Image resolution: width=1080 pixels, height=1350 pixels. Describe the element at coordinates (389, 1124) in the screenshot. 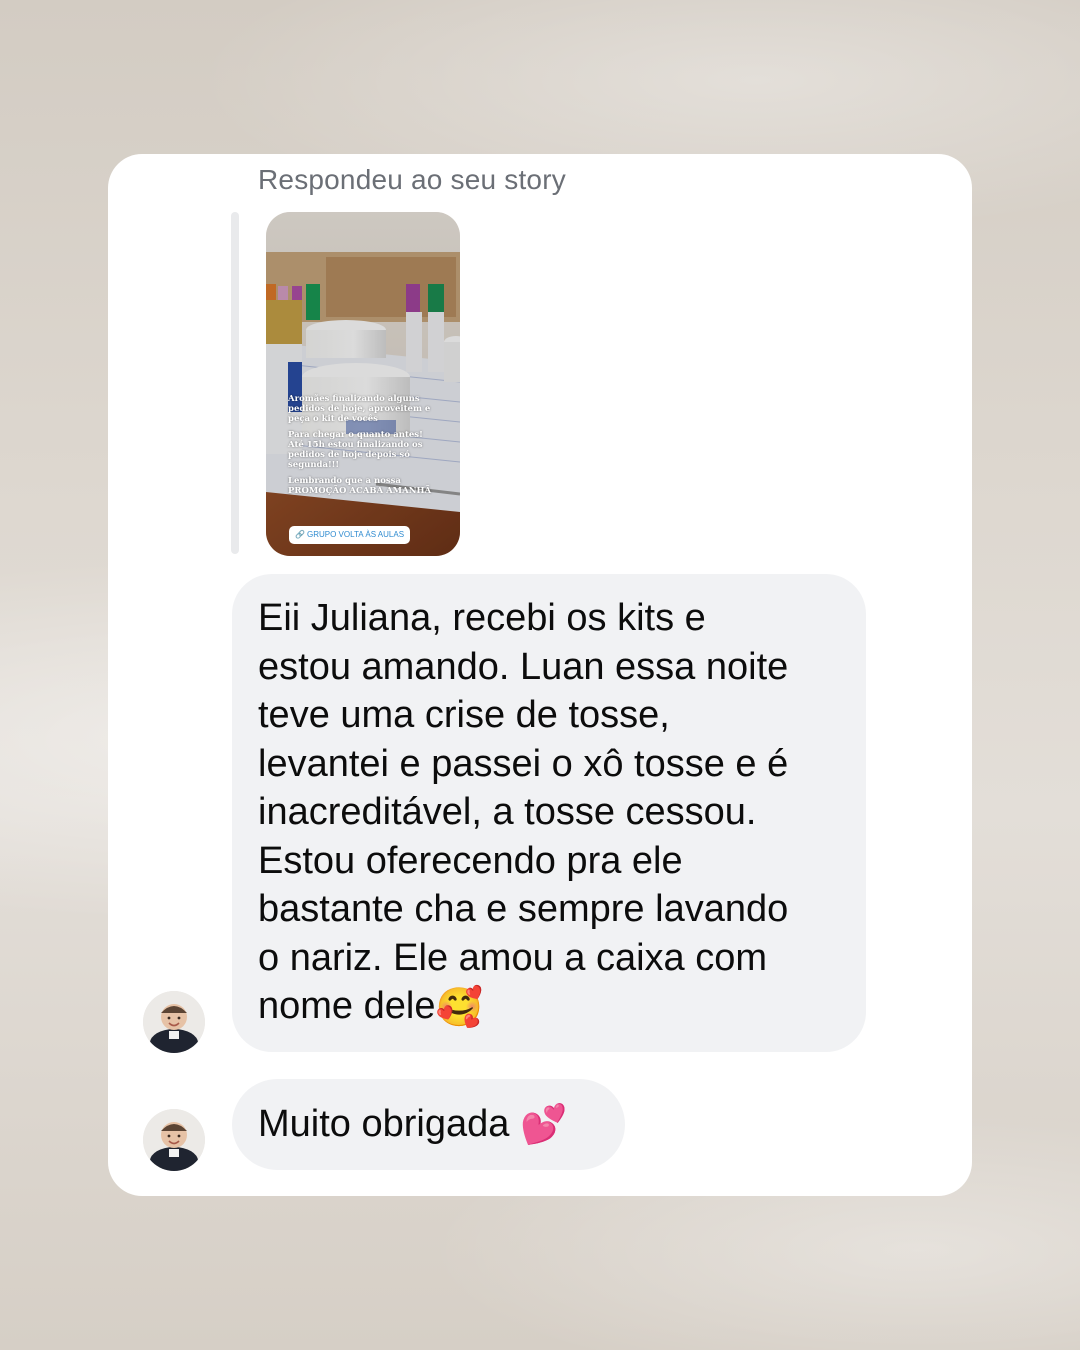

I see `message-text: Muito obrigada` at that location.